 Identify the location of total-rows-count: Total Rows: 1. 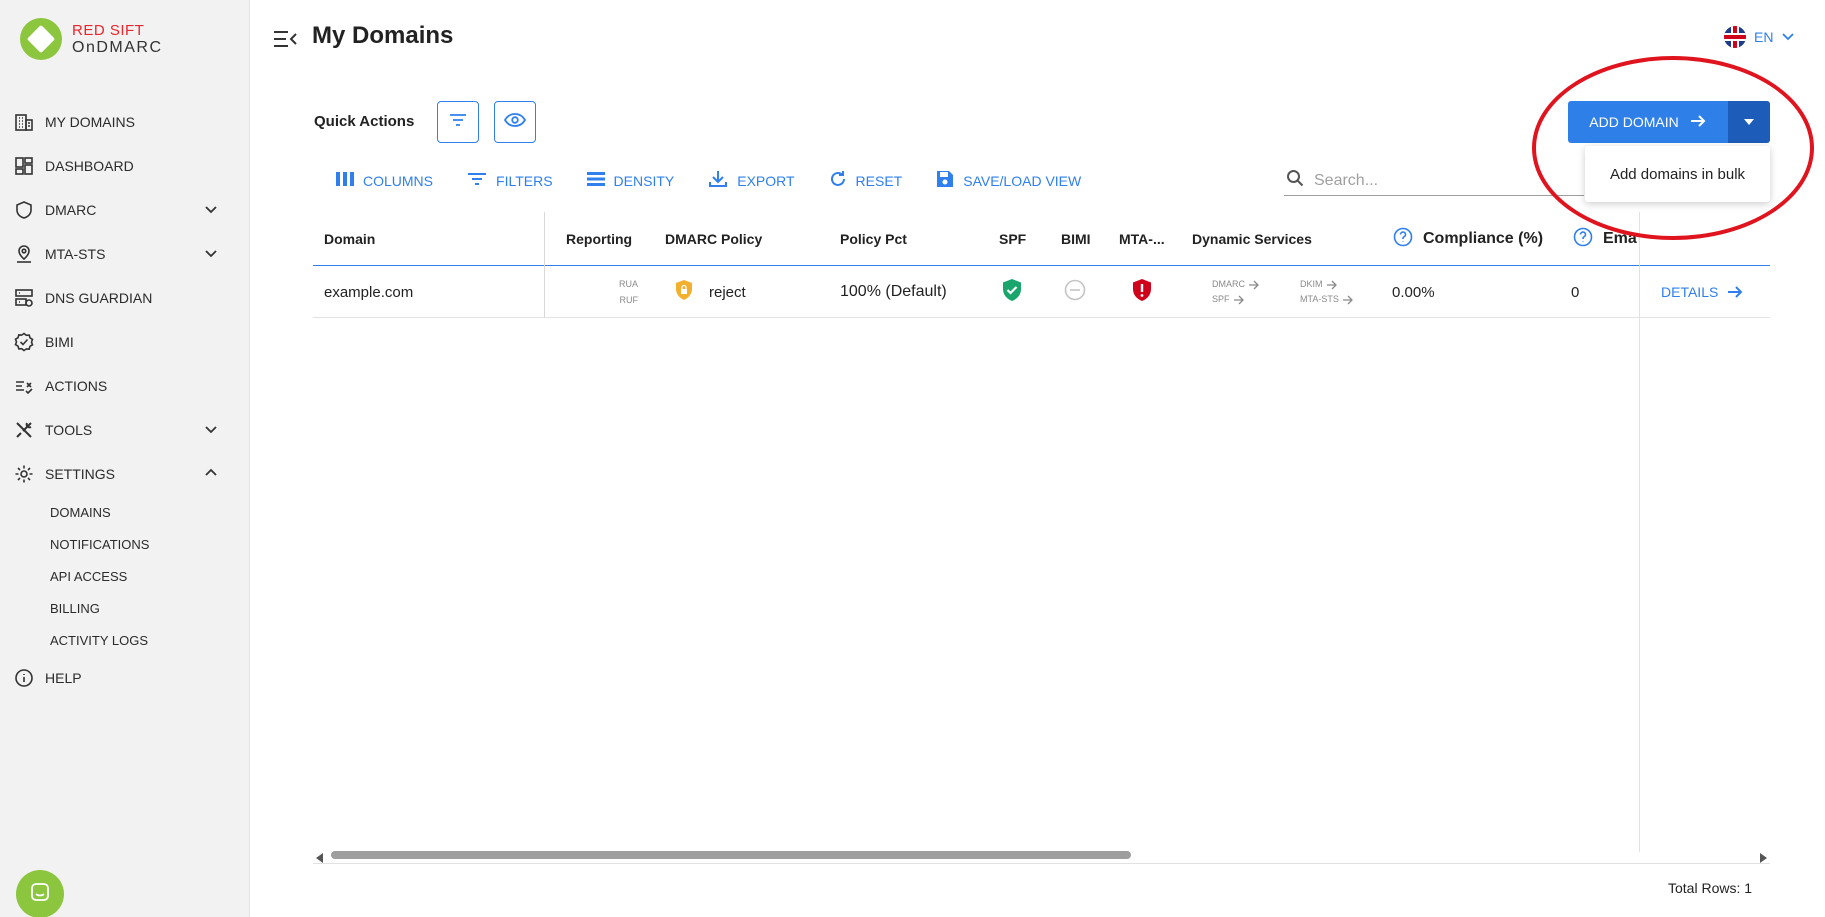
(1710, 888).